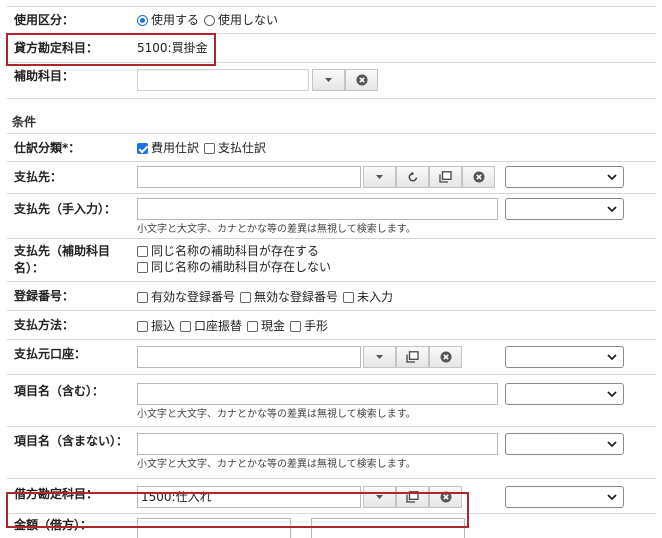 The width and height of the screenshot is (662, 538). I want to click on payee-sub-not-exists: 同じ名称の補助科目が存在しない, so click(234, 267).